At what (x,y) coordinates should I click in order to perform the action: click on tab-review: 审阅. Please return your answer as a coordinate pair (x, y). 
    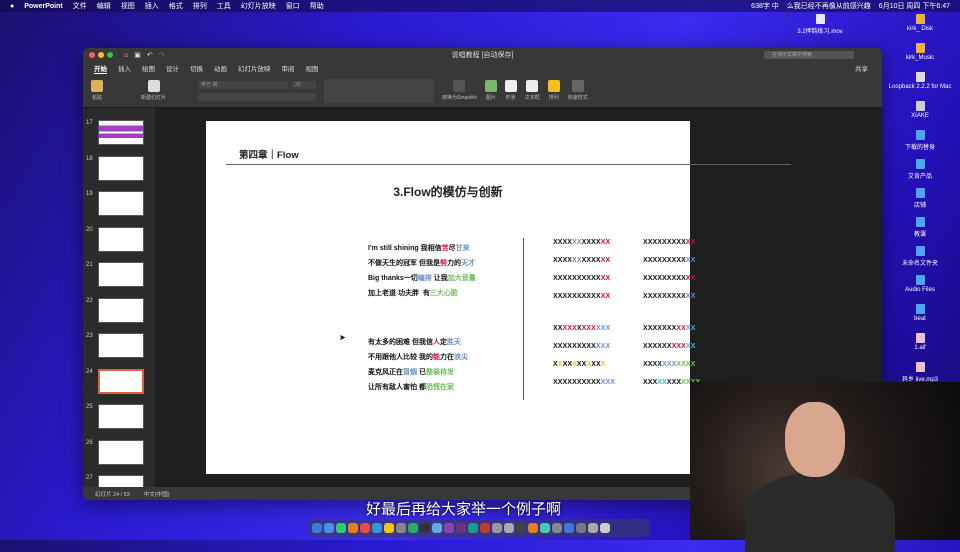
    Looking at the image, I should click on (288, 68).